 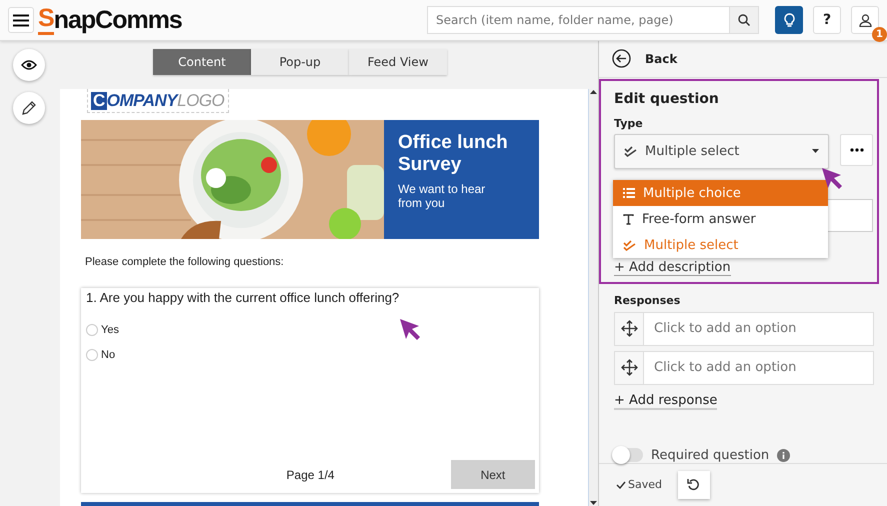 I want to click on survey-title: Office lunch Survey, so click(x=453, y=154).